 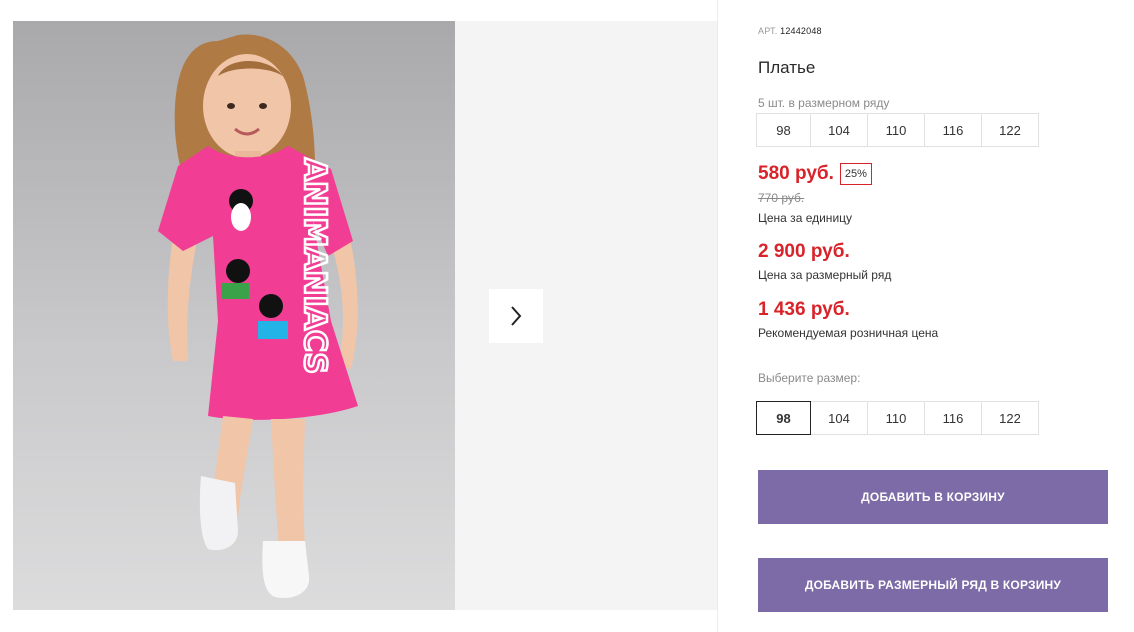 What do you see at coordinates (953, 130) in the screenshot?
I see `pack-size-116: 116` at bounding box center [953, 130].